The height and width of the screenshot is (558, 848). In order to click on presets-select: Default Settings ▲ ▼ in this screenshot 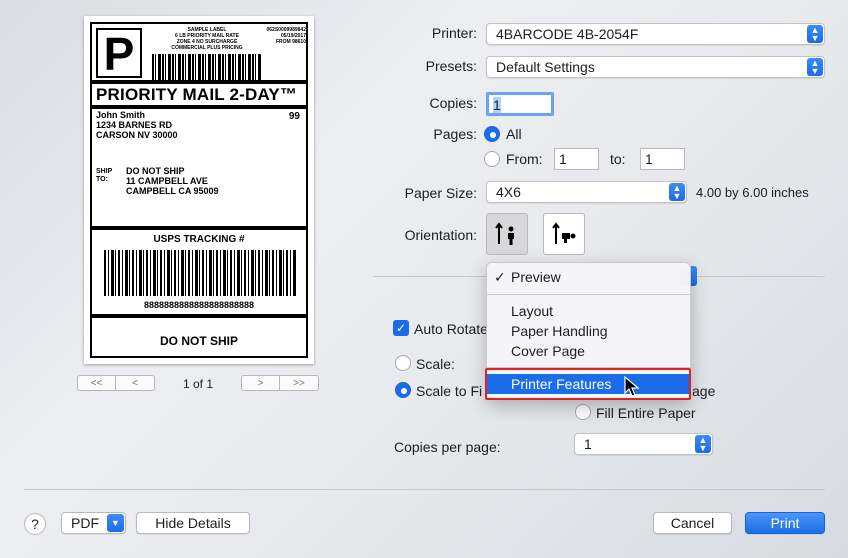, I will do `click(655, 67)`.